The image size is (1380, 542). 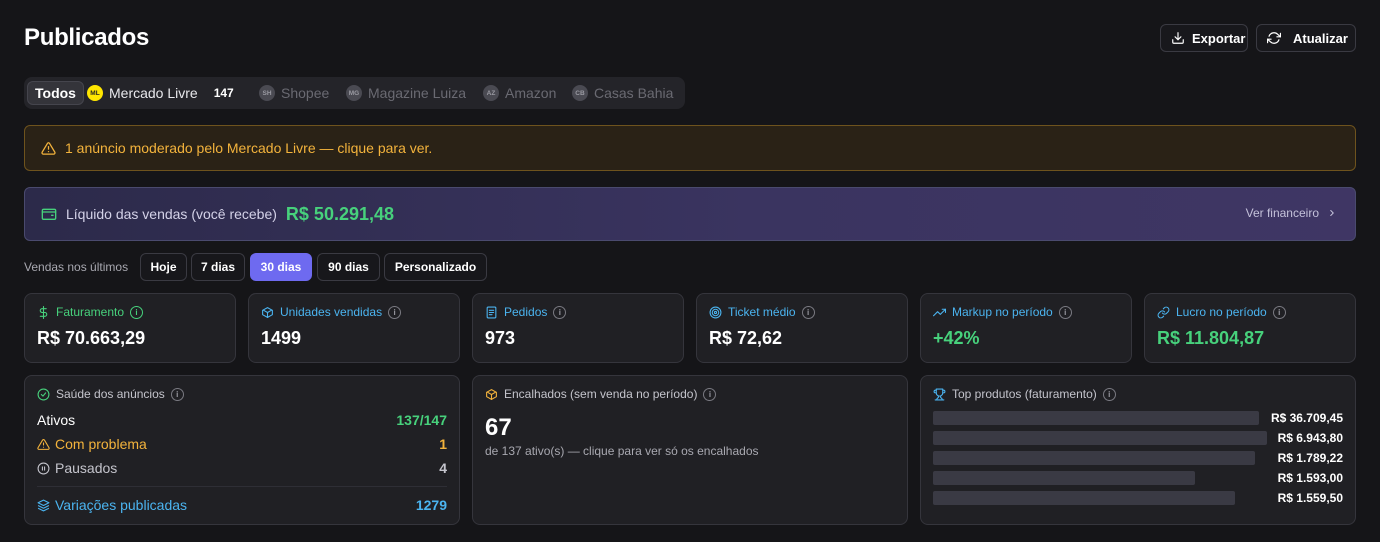 What do you see at coordinates (43, 312) in the screenshot?
I see `dollar-icon` at bounding box center [43, 312].